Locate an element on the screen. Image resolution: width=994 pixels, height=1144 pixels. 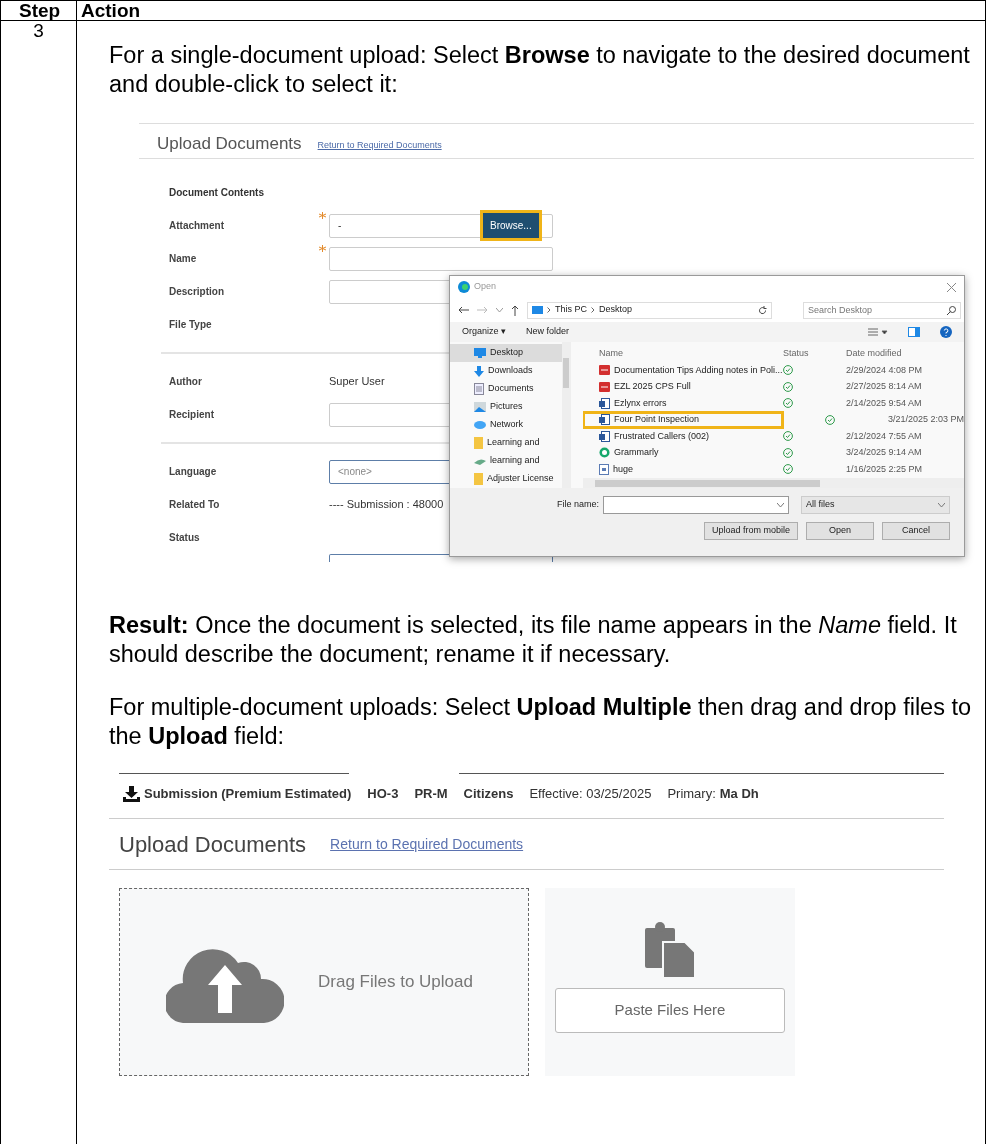
back-arrow-icon is located at coordinates (463, 310).